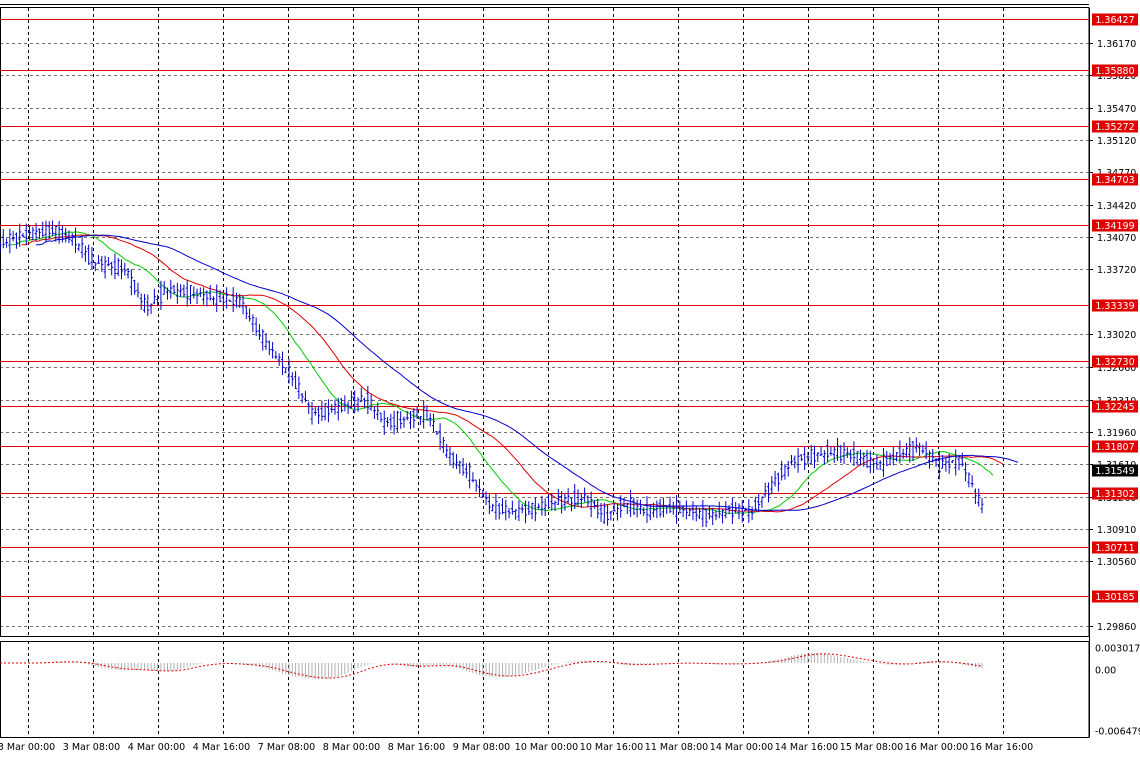 The height and width of the screenshot is (757, 1140). Describe the element at coordinates (545, 689) in the screenshot. I see `oscillator-frame` at that location.